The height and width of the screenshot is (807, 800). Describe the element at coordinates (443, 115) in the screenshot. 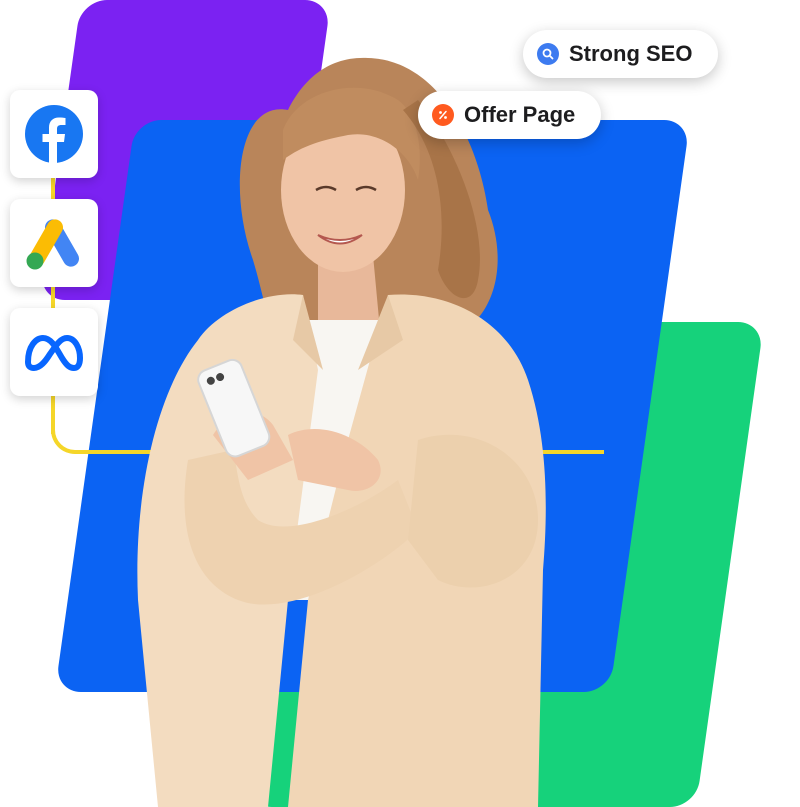

I see `discount-flame-icon` at that location.